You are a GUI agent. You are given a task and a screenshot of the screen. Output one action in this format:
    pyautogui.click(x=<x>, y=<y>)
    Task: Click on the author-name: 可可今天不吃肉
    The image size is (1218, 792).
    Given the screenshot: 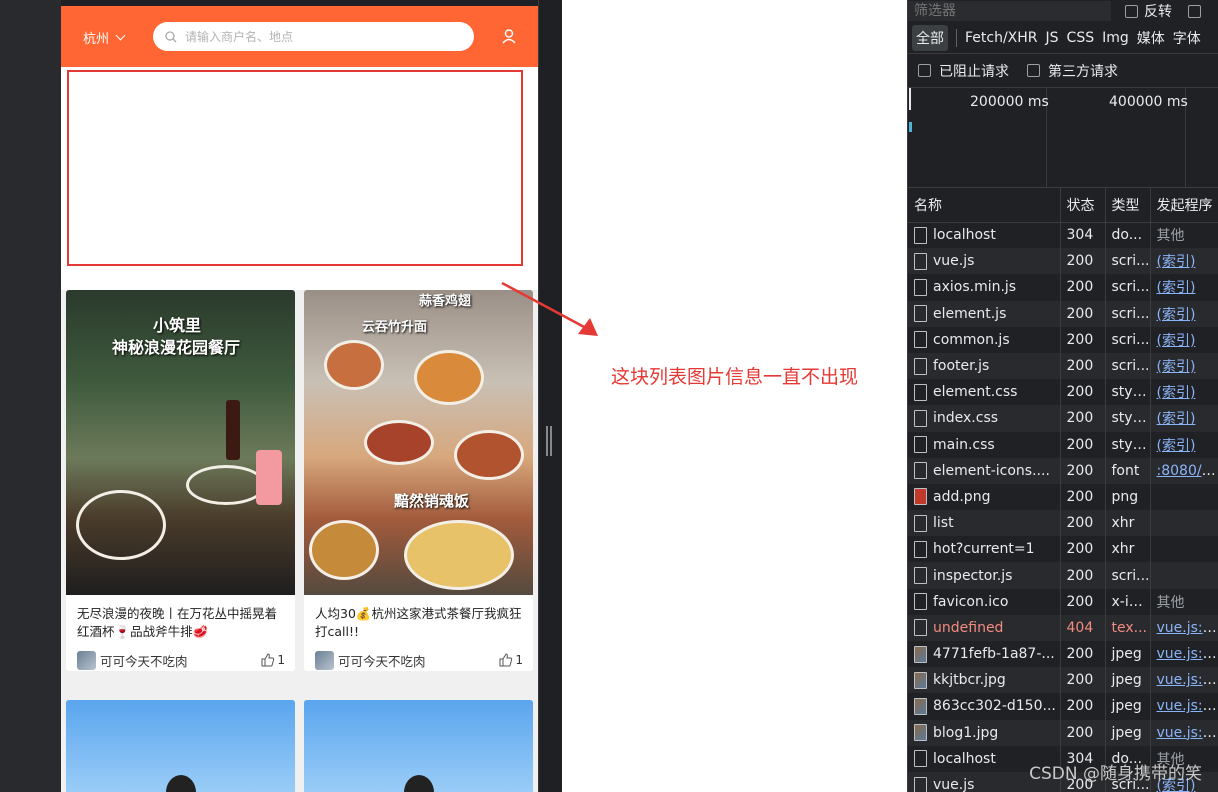 What is the action you would take?
    pyautogui.click(x=180, y=660)
    